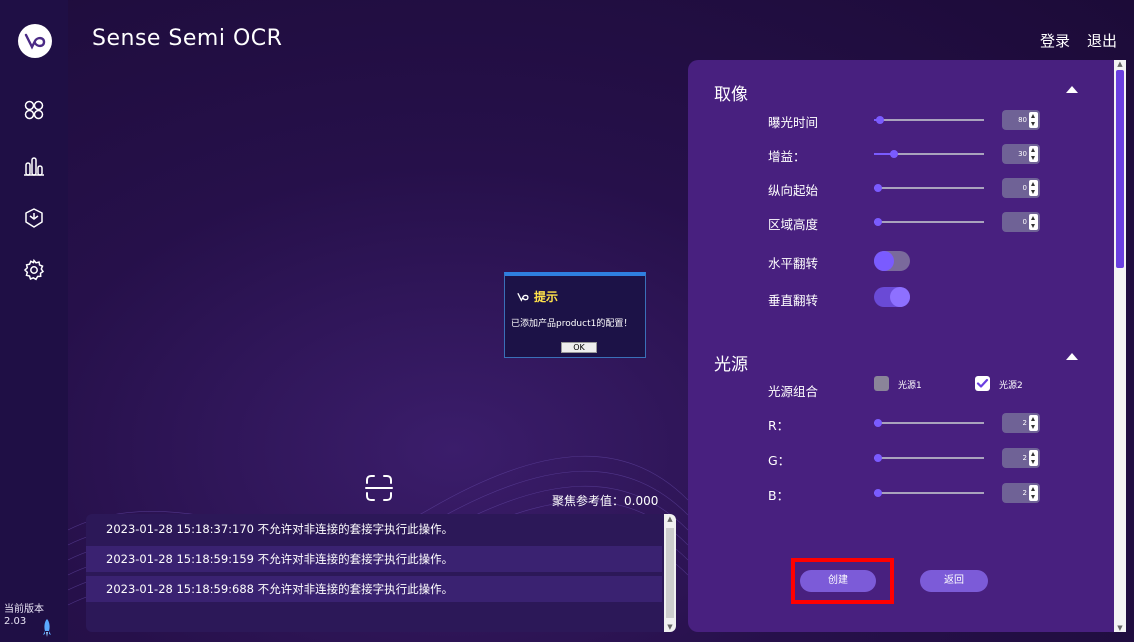 This screenshot has width=1134, height=642. I want to click on param-label: 曝光时间, so click(793, 122).